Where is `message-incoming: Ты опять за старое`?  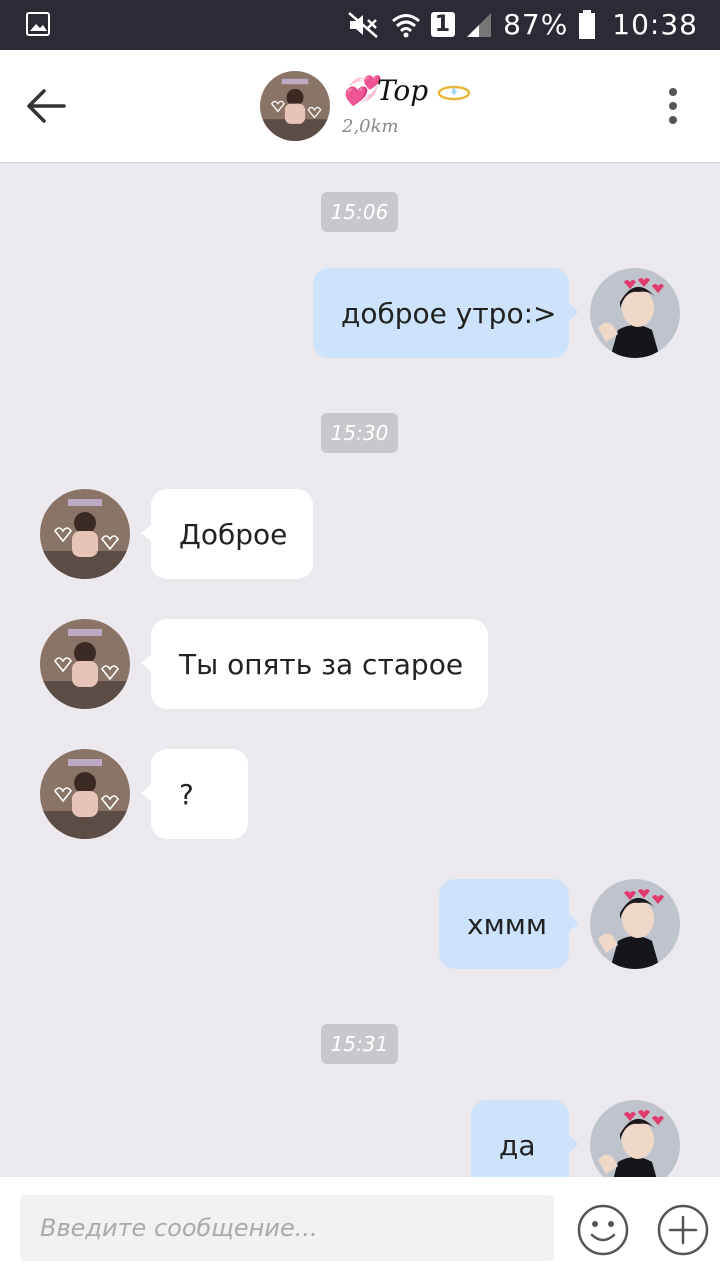
message-incoming: Ты опять за старое is located at coordinates (314, 664).